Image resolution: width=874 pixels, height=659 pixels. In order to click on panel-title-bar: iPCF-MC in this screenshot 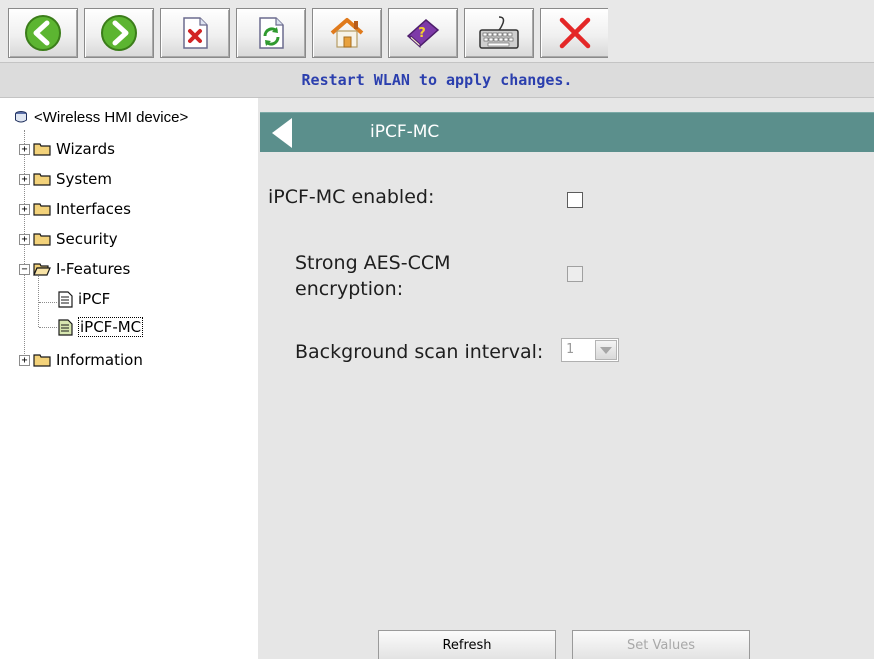, I will do `click(567, 132)`.